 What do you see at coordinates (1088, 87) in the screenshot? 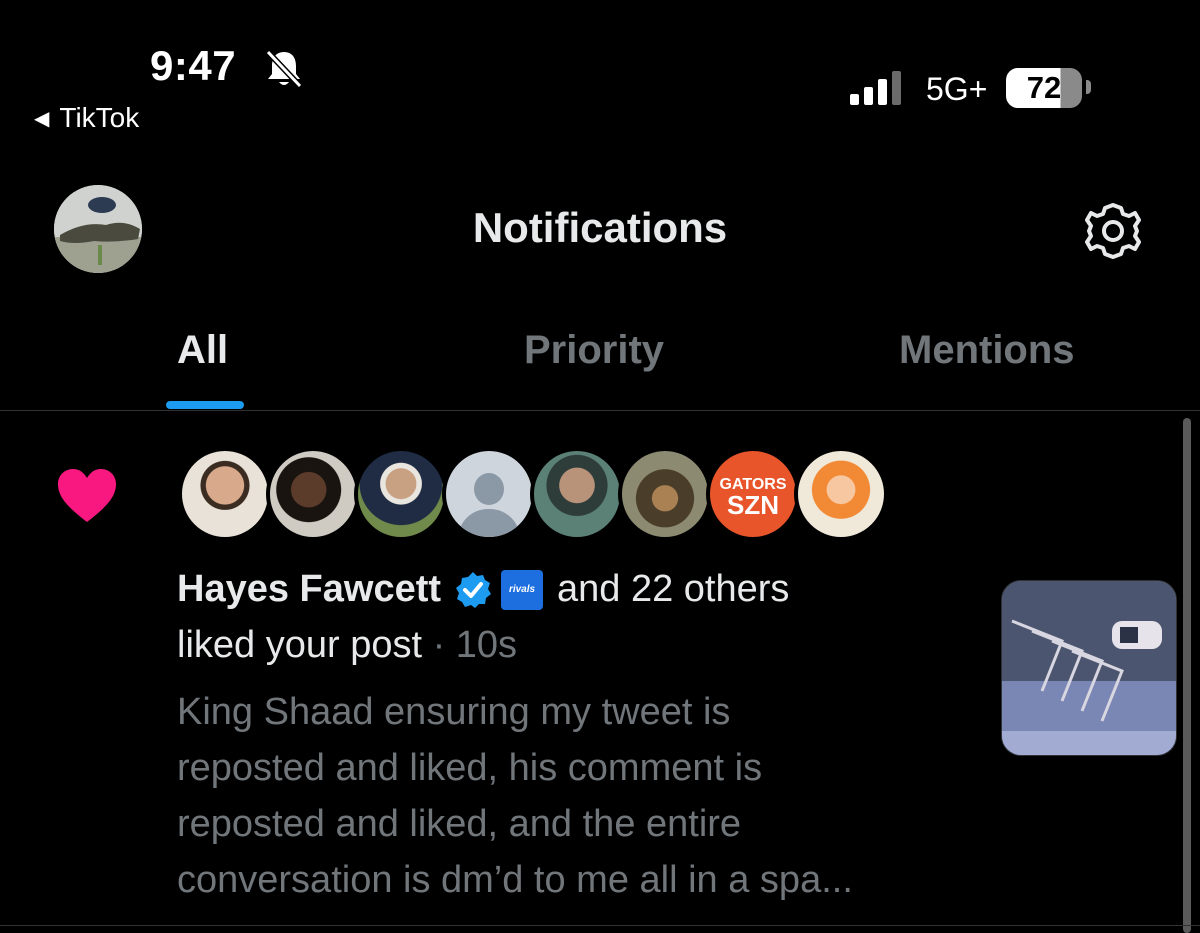
I see `battery-tip` at bounding box center [1088, 87].